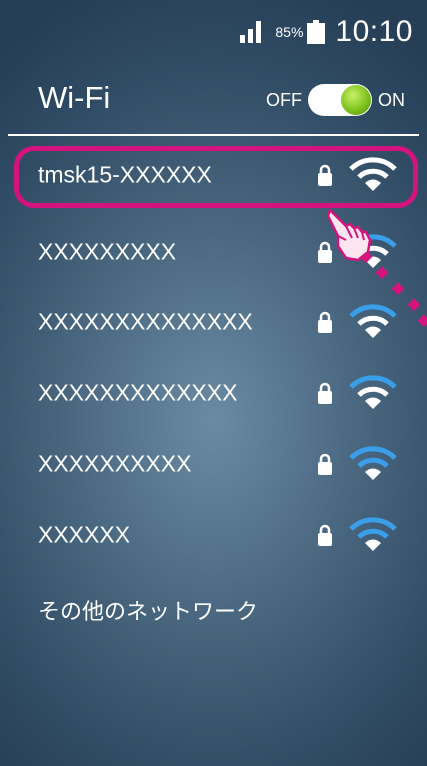 The height and width of the screenshot is (766, 427). What do you see at coordinates (393, 289) in the screenshot?
I see `pointer-trail-dots` at bounding box center [393, 289].